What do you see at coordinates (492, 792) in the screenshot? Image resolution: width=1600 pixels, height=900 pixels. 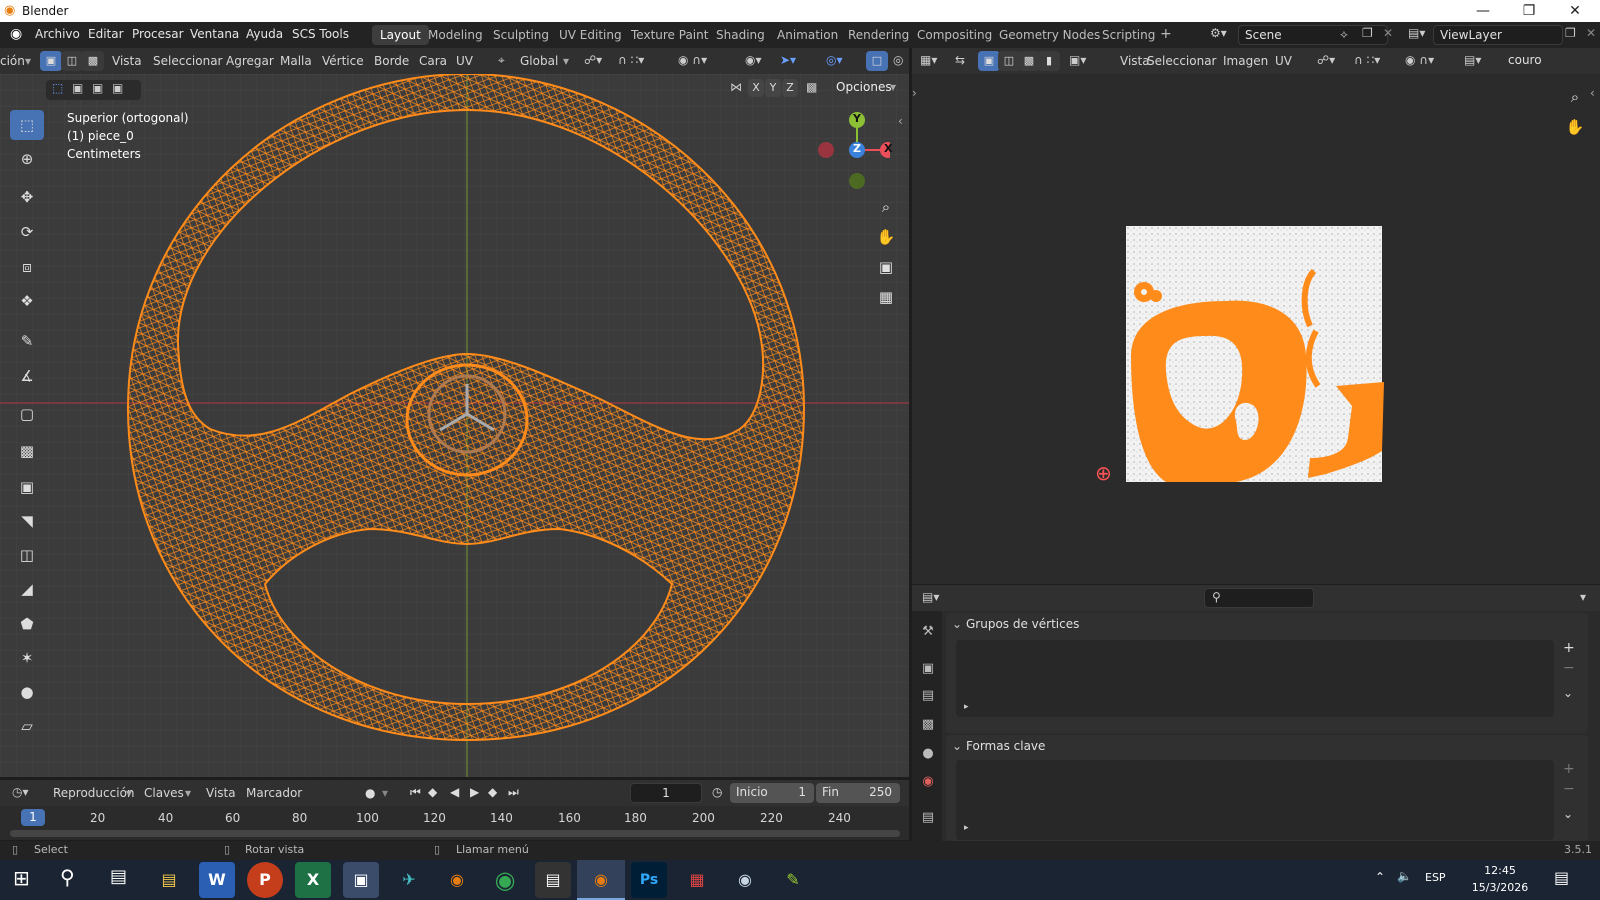 I see `next-keyframe-icon: ◆` at bounding box center [492, 792].